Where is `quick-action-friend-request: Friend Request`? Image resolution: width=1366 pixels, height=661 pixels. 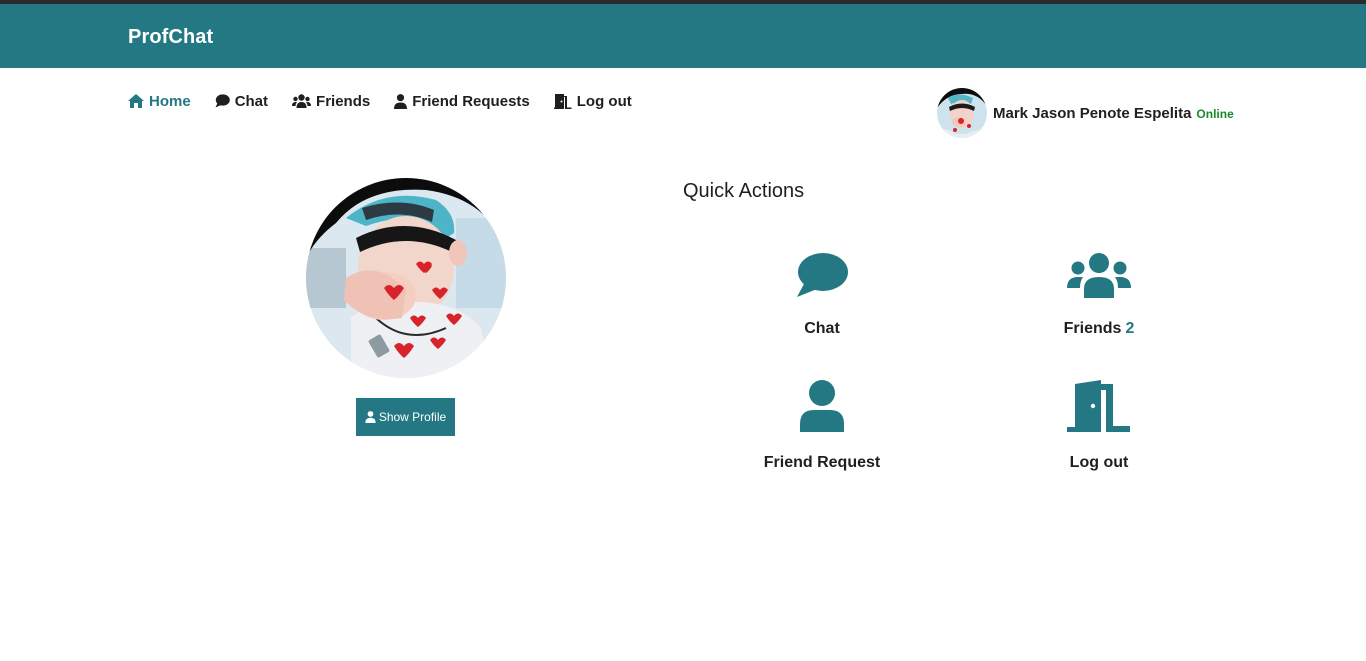
quick-action-friend-request: Friend Request is located at coordinates (822, 422).